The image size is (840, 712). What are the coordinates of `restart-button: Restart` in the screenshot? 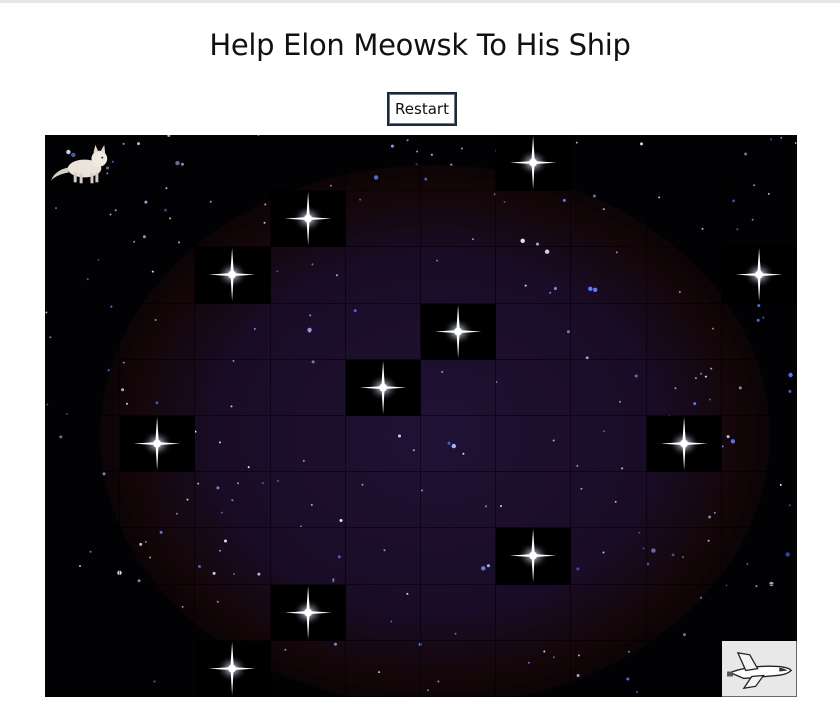 It's located at (422, 109).